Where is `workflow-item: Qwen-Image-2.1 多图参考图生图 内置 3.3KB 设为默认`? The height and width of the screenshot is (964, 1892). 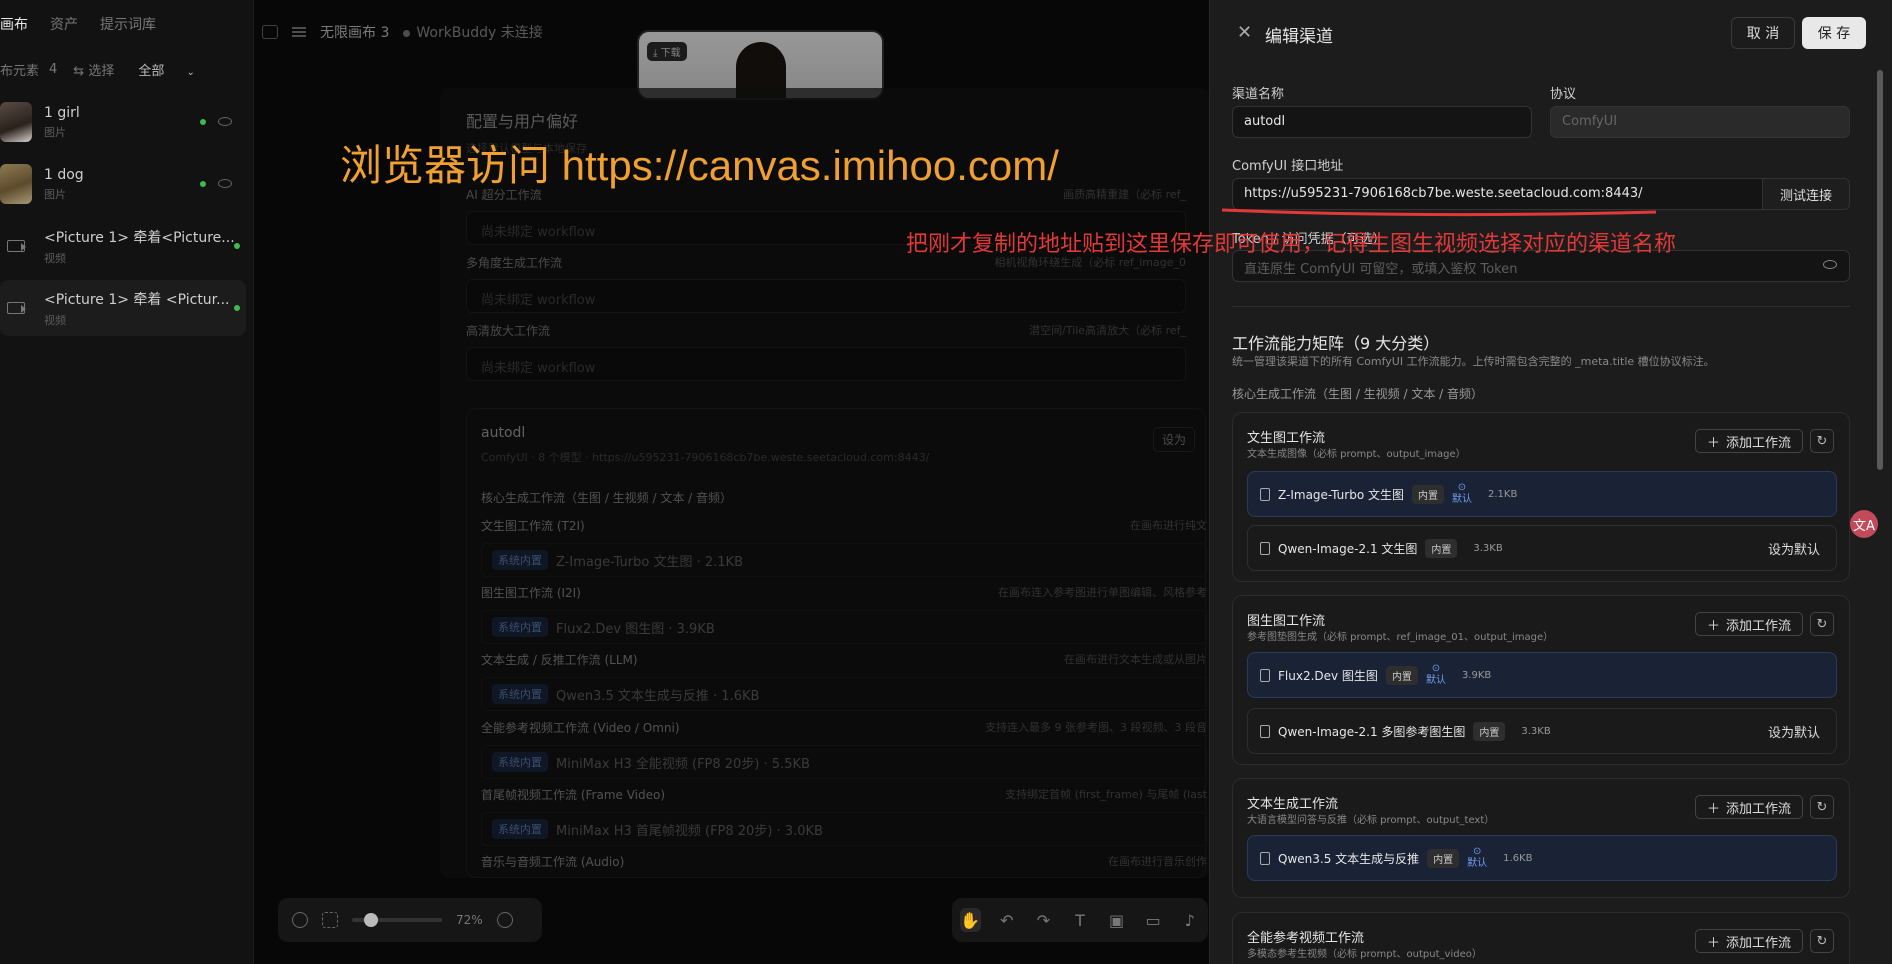
workflow-item: Qwen-Image-2.1 多图参考图生图 内置 3.3KB 设为默认 is located at coordinates (1542, 731).